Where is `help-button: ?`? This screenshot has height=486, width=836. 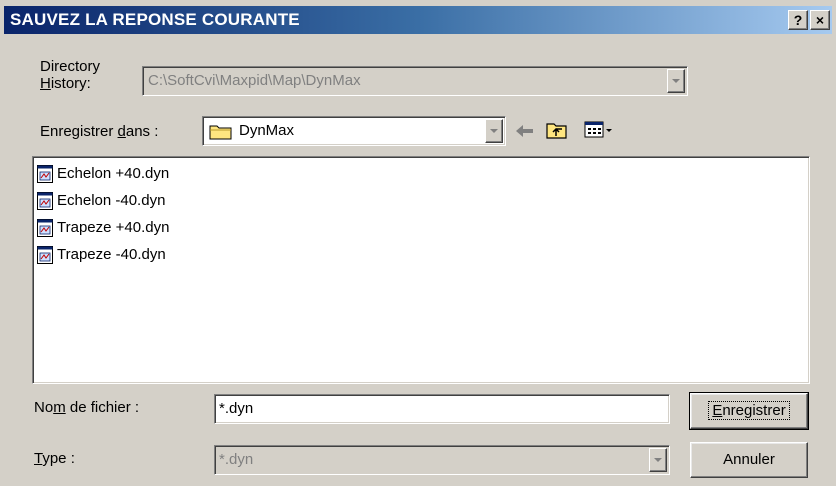
help-button: ? is located at coordinates (798, 20).